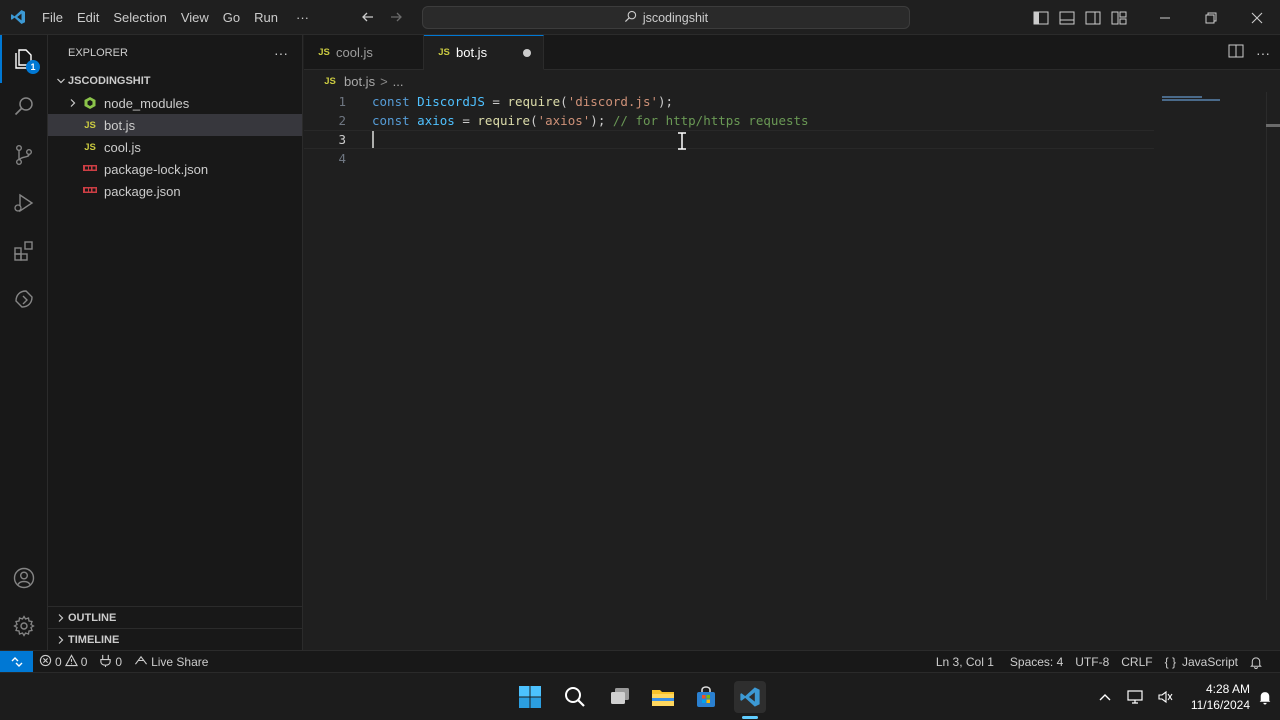  Describe the element at coordinates (342, 139) in the screenshot. I see `line-number: 3` at that location.